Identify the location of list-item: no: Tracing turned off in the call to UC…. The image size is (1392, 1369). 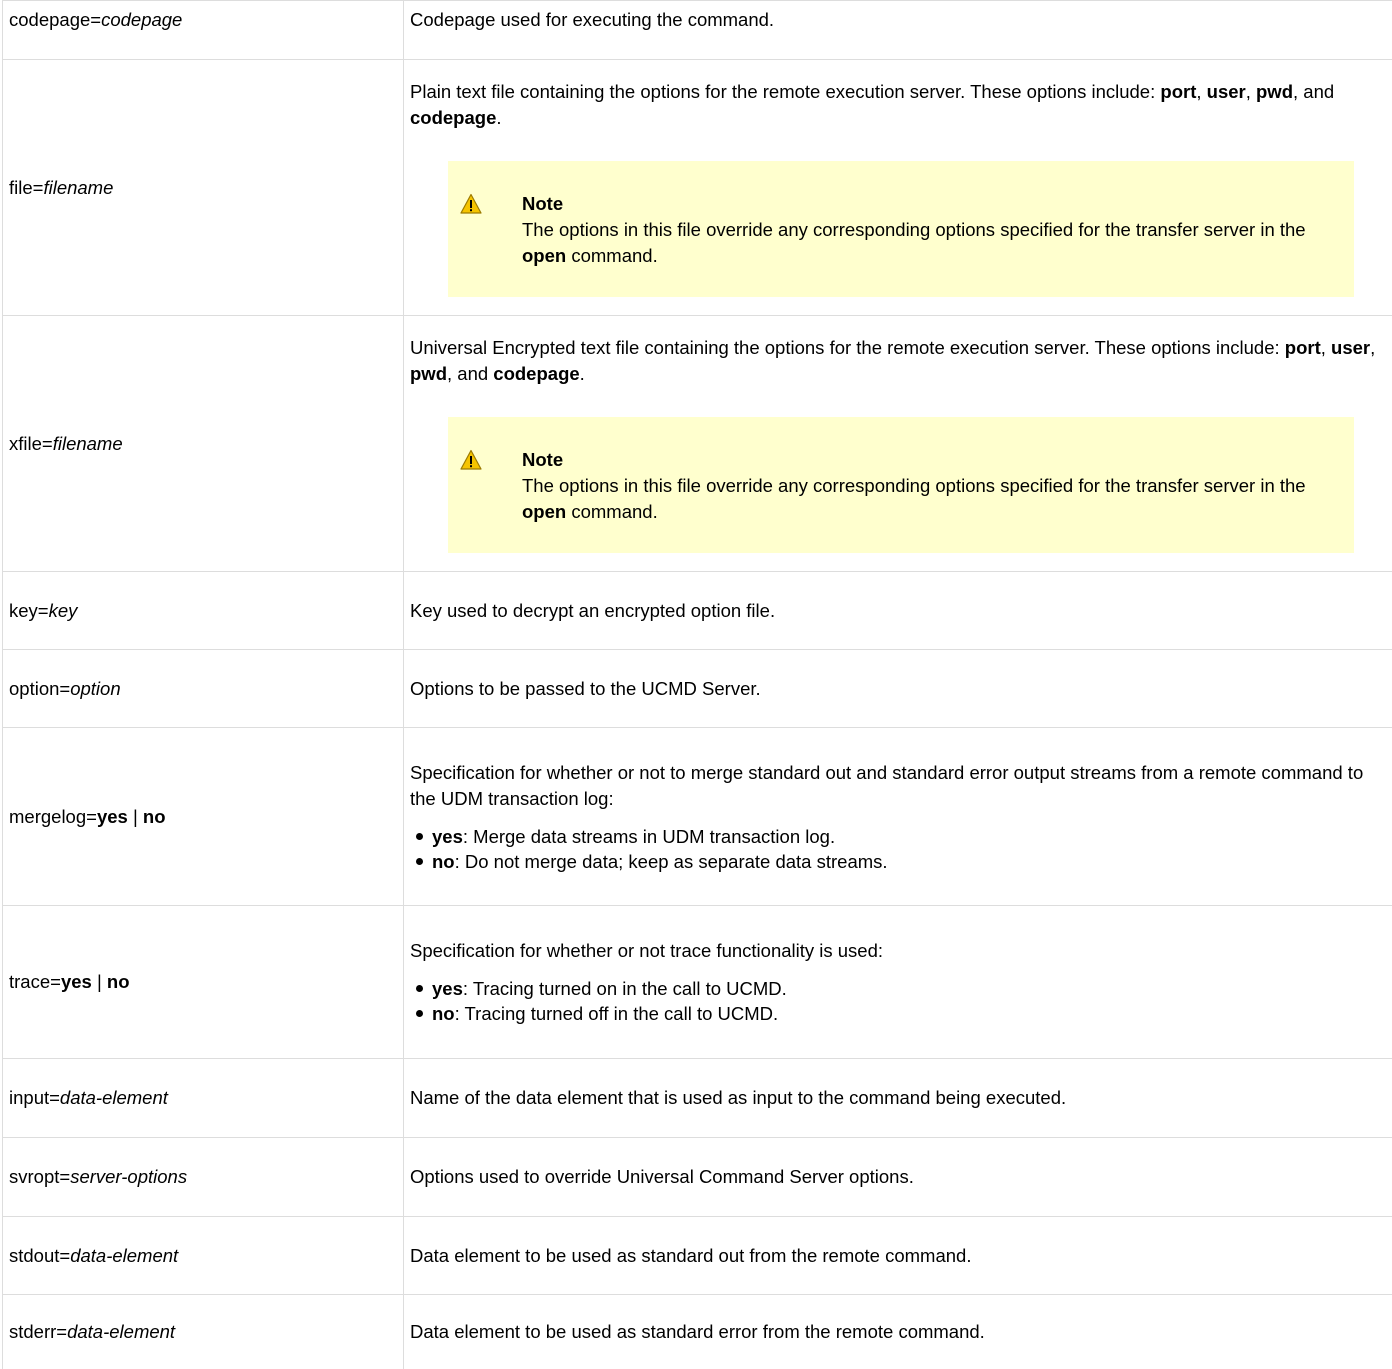
(900, 1013).